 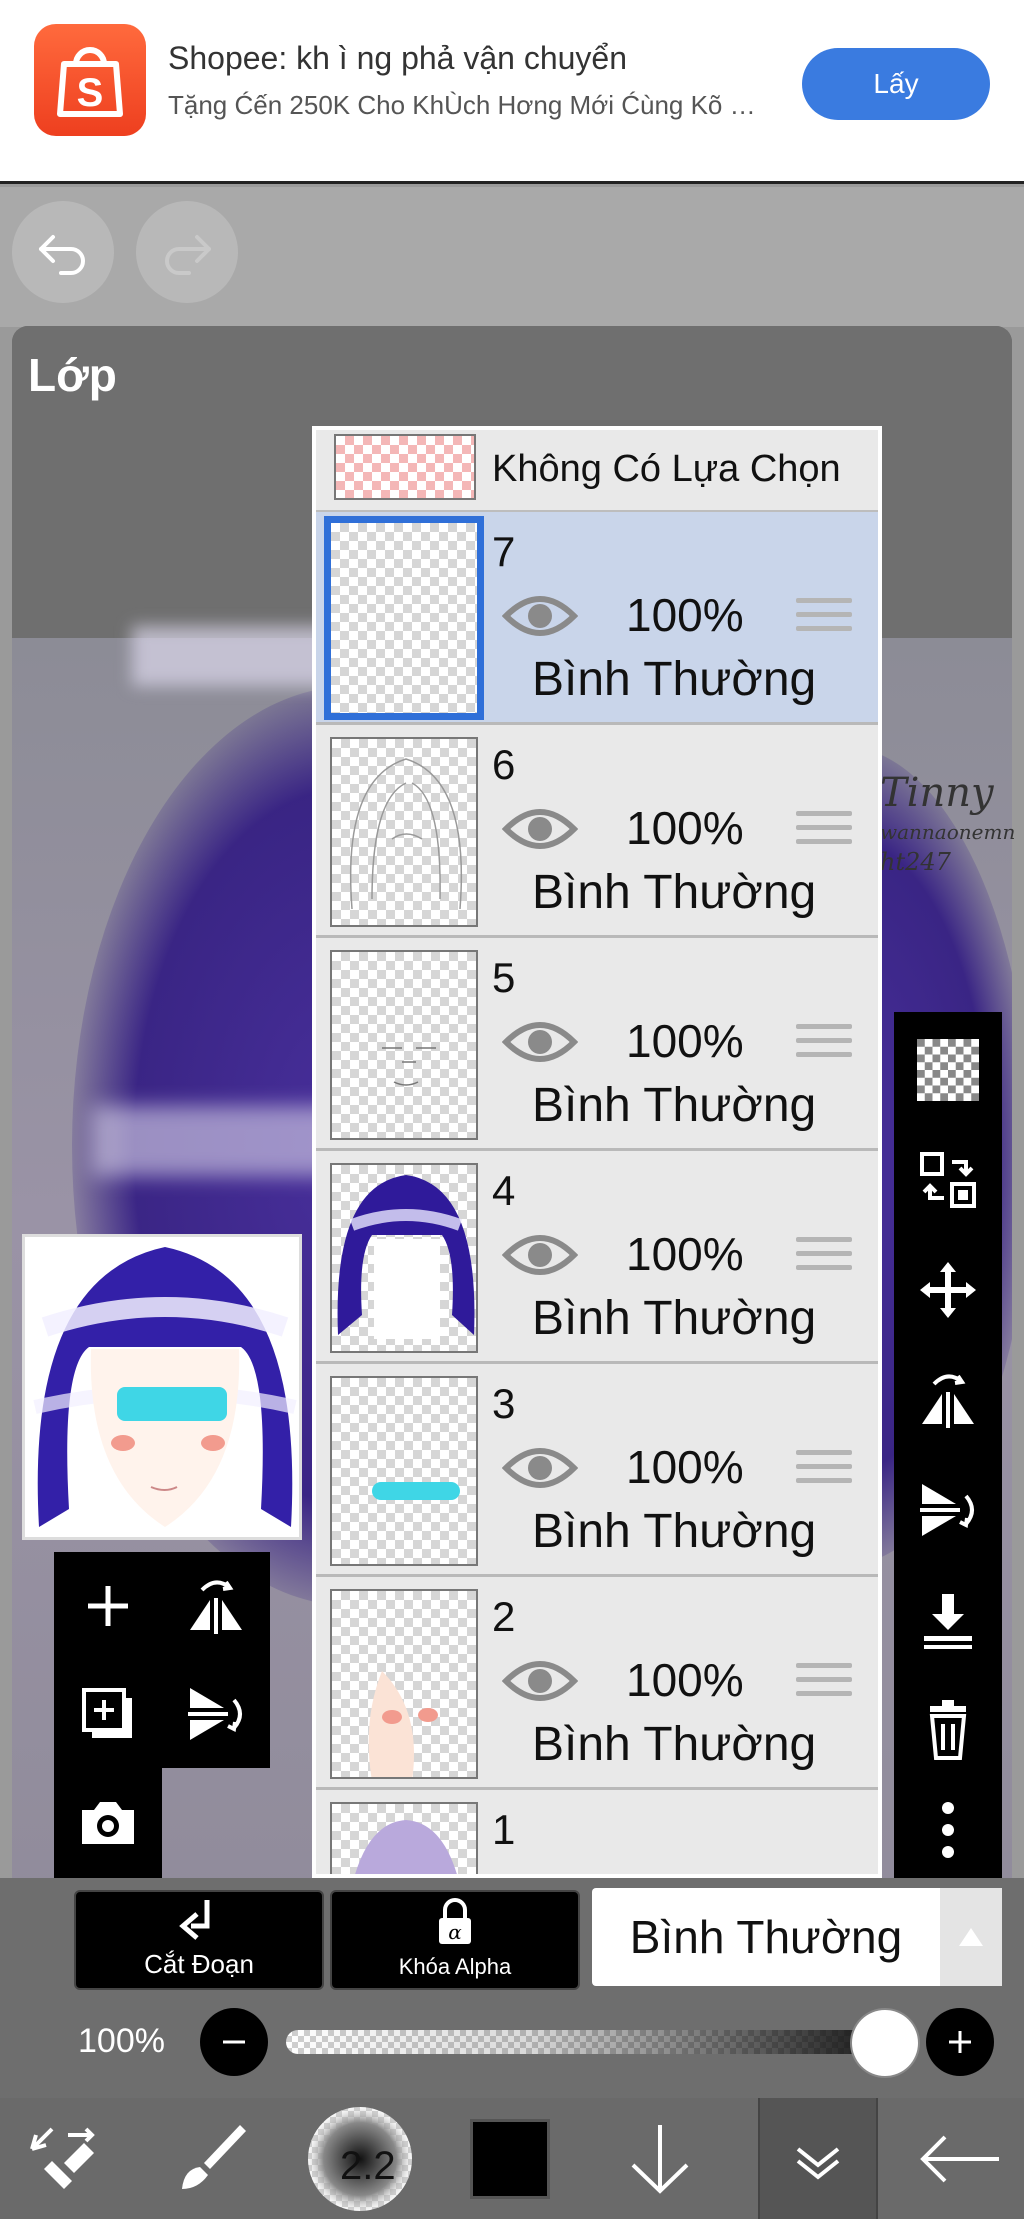 I want to click on duplicate-layer-button, so click(x=108, y=1714).